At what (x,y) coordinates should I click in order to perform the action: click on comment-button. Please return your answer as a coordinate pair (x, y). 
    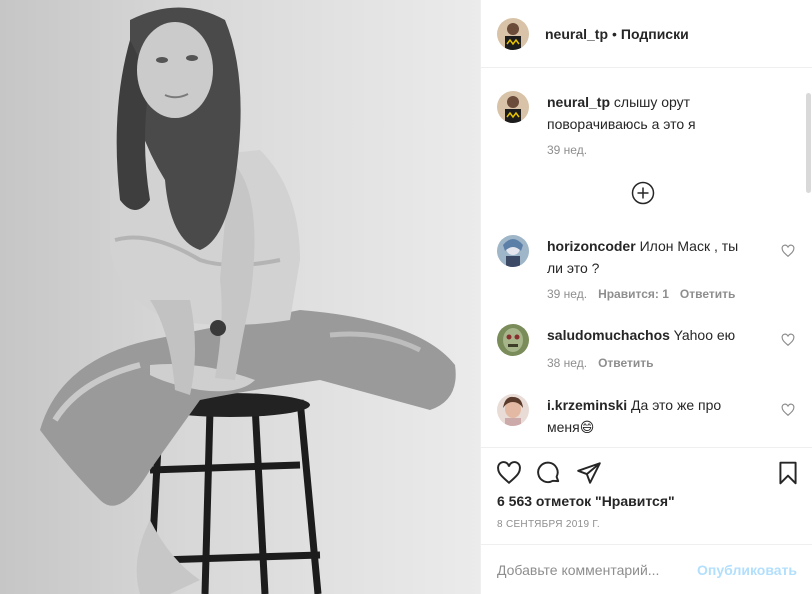
    Looking at the image, I should click on (549, 473).